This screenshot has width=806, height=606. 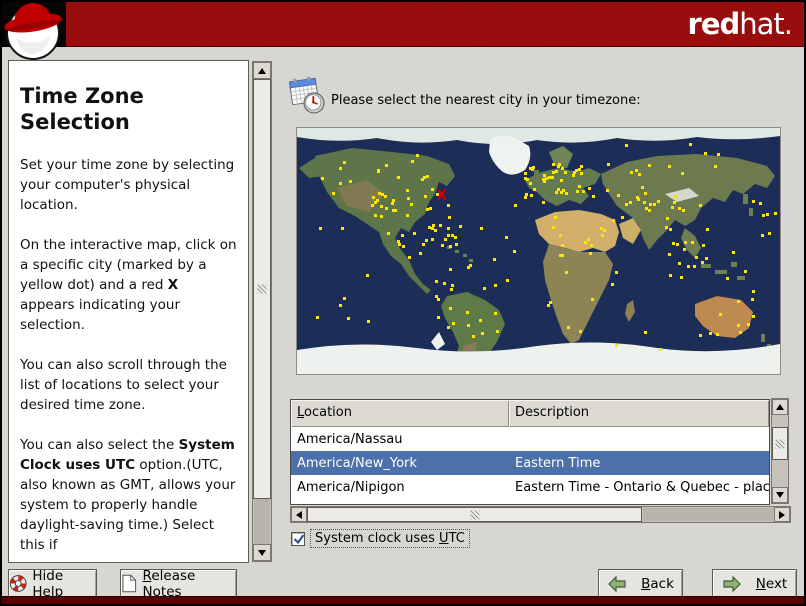 I want to click on column-header-description: Description, so click(x=639, y=413).